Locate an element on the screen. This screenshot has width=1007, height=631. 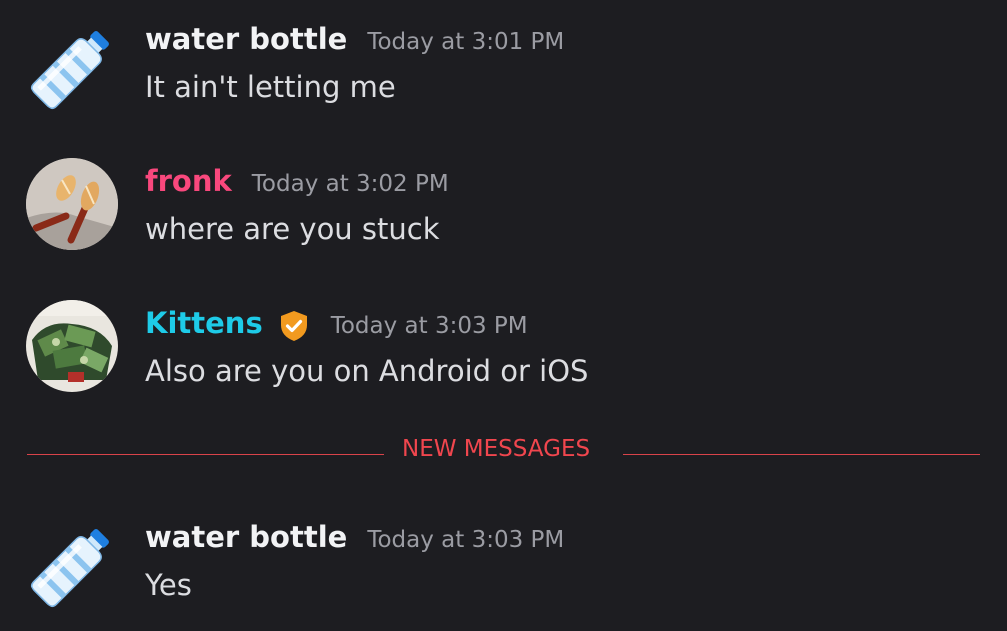
username: Kittens is located at coordinates (204, 323).